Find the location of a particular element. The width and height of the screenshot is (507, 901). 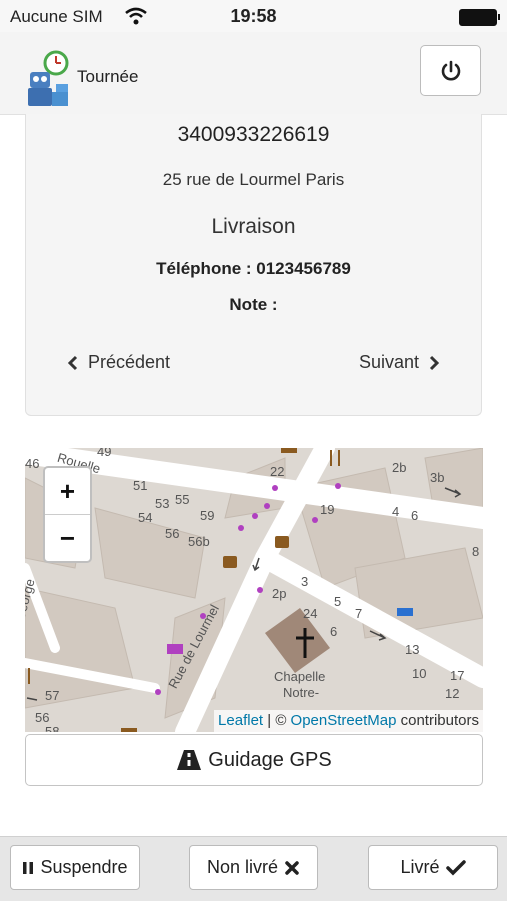

svg-text: 4 is located at coordinates (395, 511).